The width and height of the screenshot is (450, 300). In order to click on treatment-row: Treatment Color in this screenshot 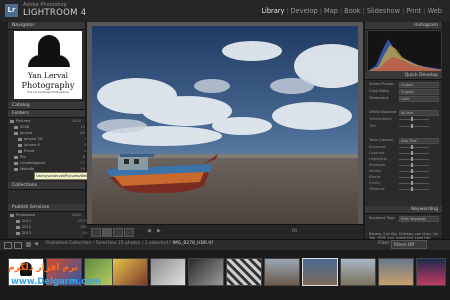, I will do `click(404, 98)`.